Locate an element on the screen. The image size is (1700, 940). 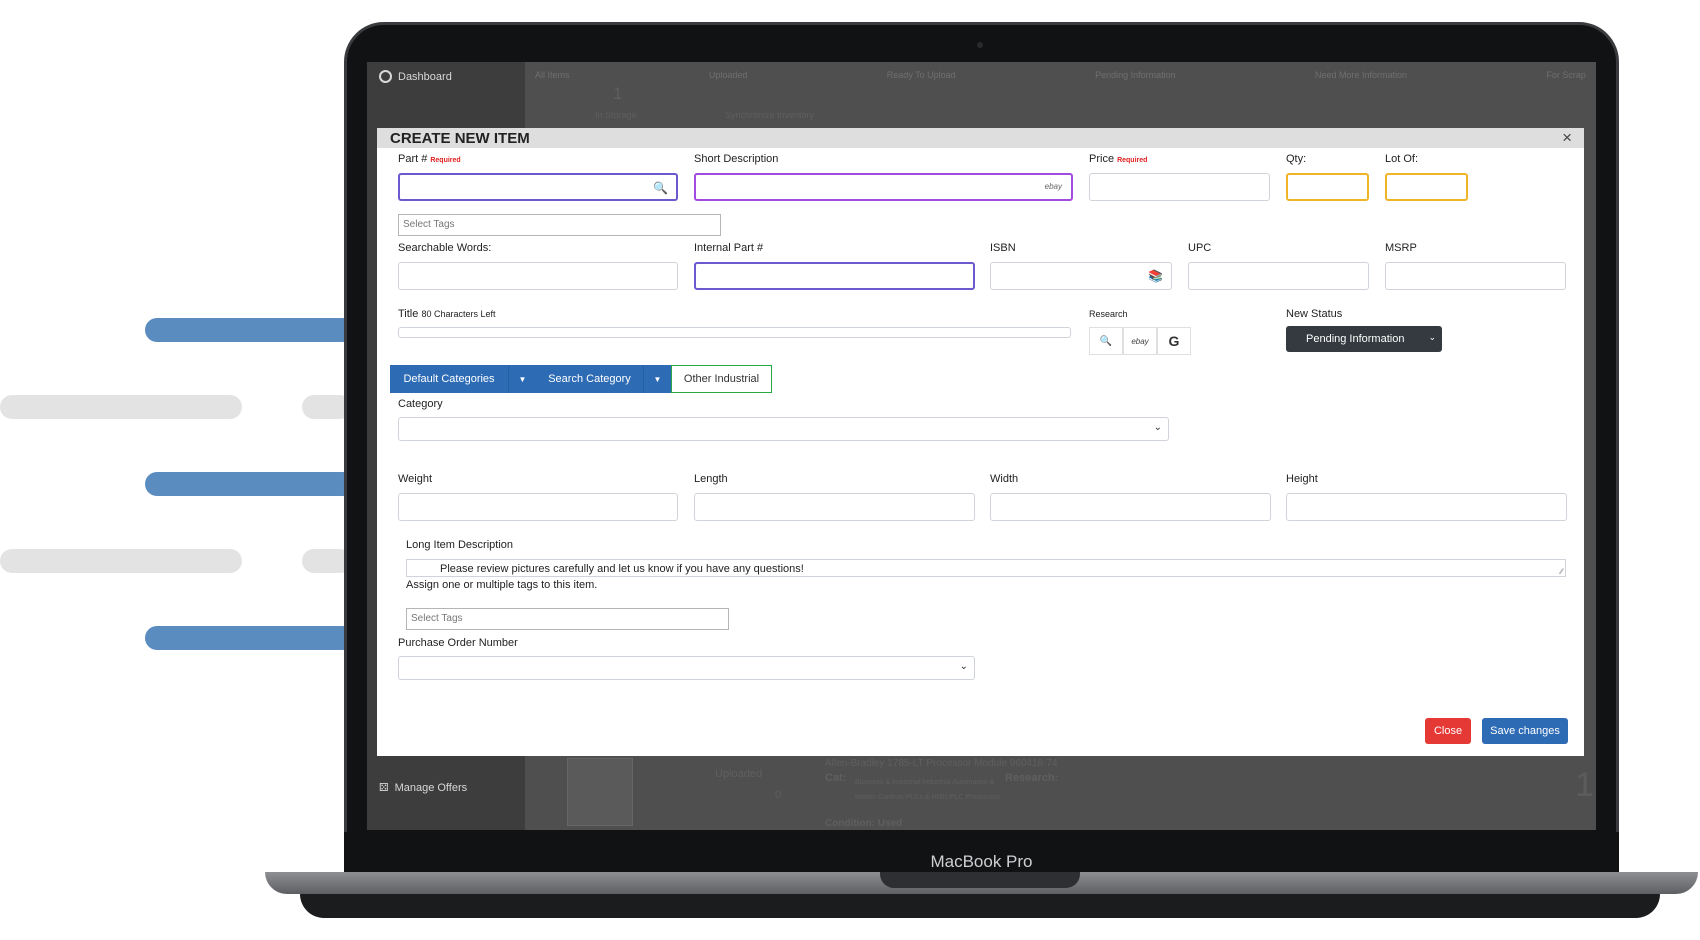
laptop-notch is located at coordinates (980, 880).